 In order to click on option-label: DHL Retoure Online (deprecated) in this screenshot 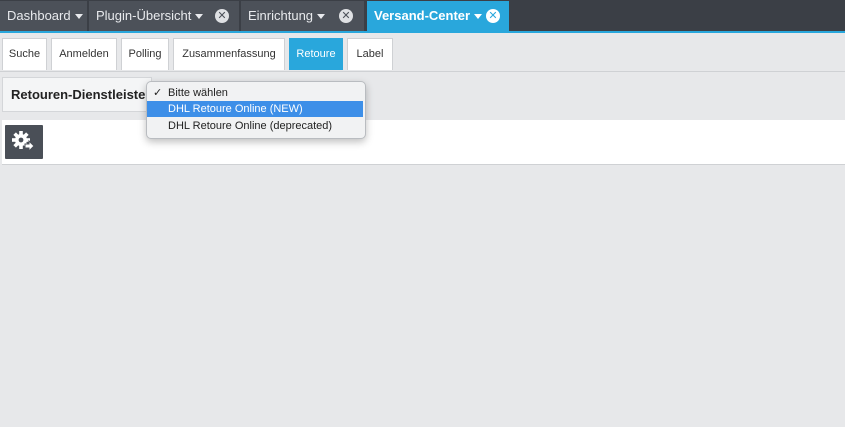, I will do `click(250, 126)`.